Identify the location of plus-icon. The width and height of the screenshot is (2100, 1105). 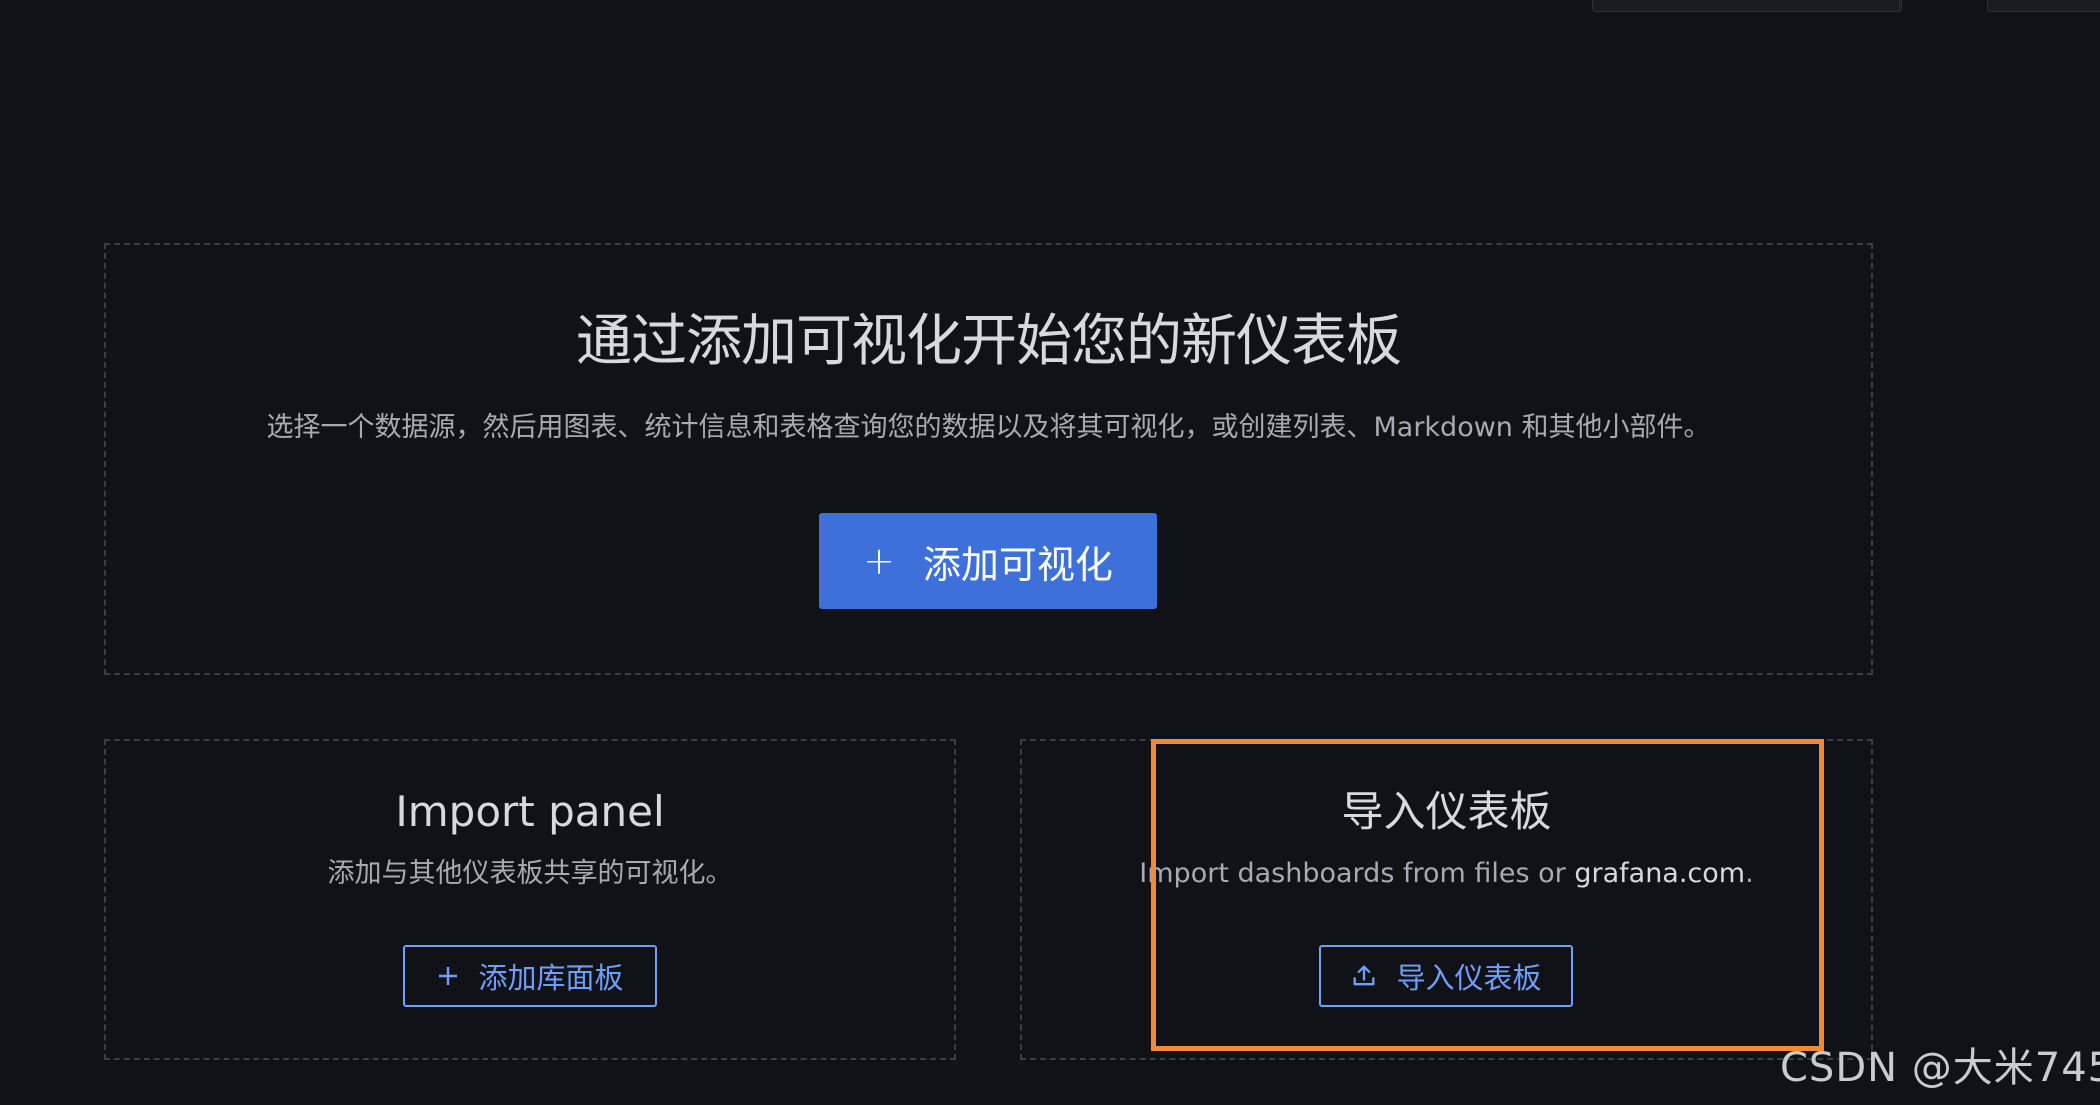
(448, 976).